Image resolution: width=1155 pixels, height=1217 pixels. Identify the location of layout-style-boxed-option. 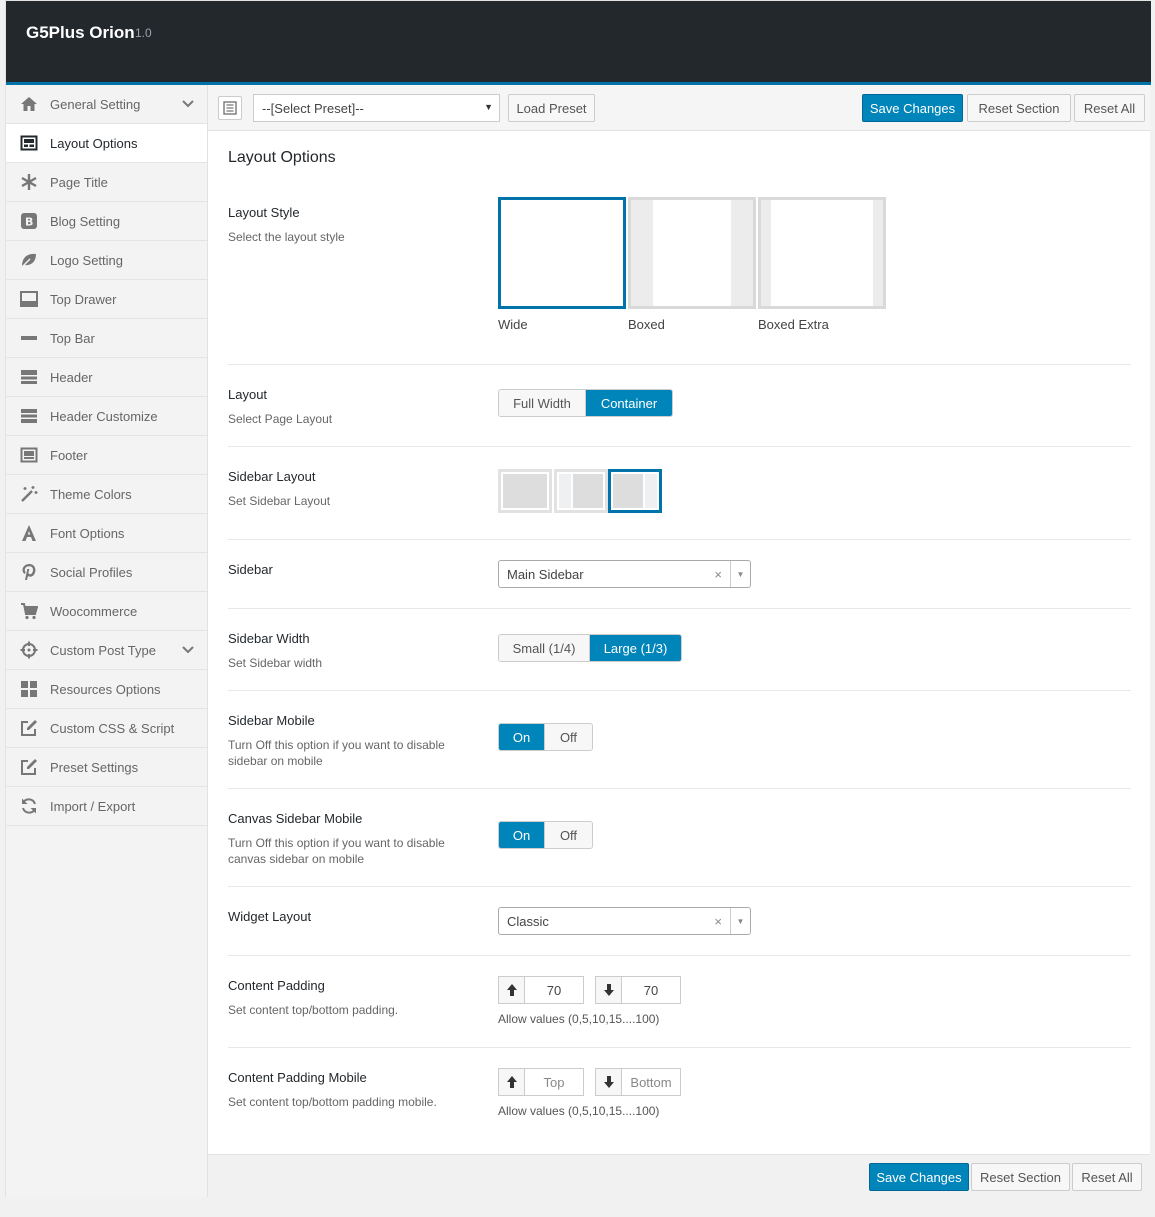
(692, 253).